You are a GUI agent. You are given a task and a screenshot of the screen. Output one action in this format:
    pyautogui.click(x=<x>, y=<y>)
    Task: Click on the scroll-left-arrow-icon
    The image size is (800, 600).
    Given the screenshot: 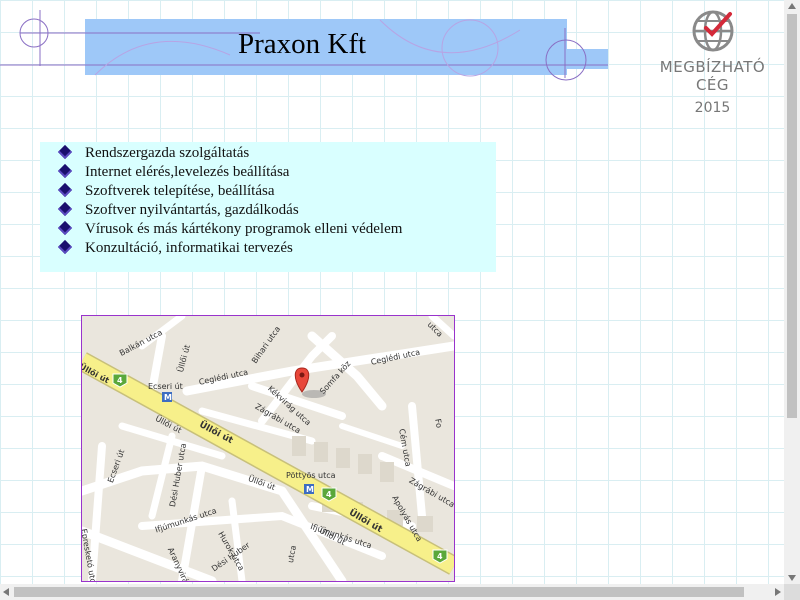 What is the action you would take?
    pyautogui.click(x=6, y=592)
    